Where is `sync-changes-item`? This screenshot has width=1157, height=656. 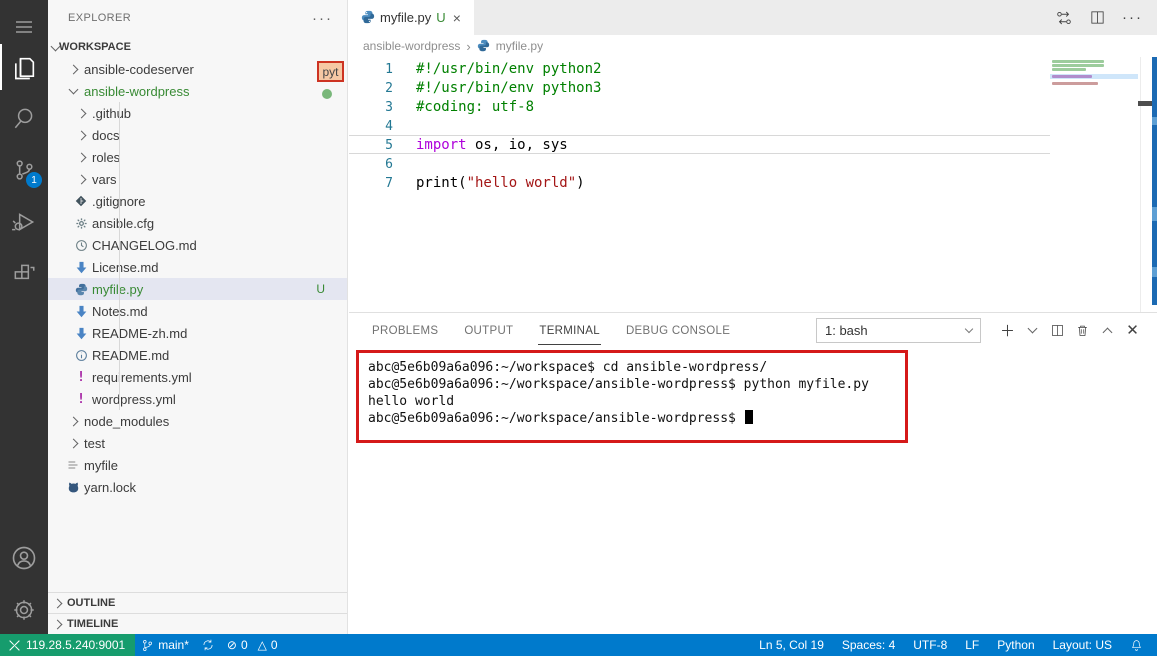
sync-changes-item is located at coordinates (208, 645).